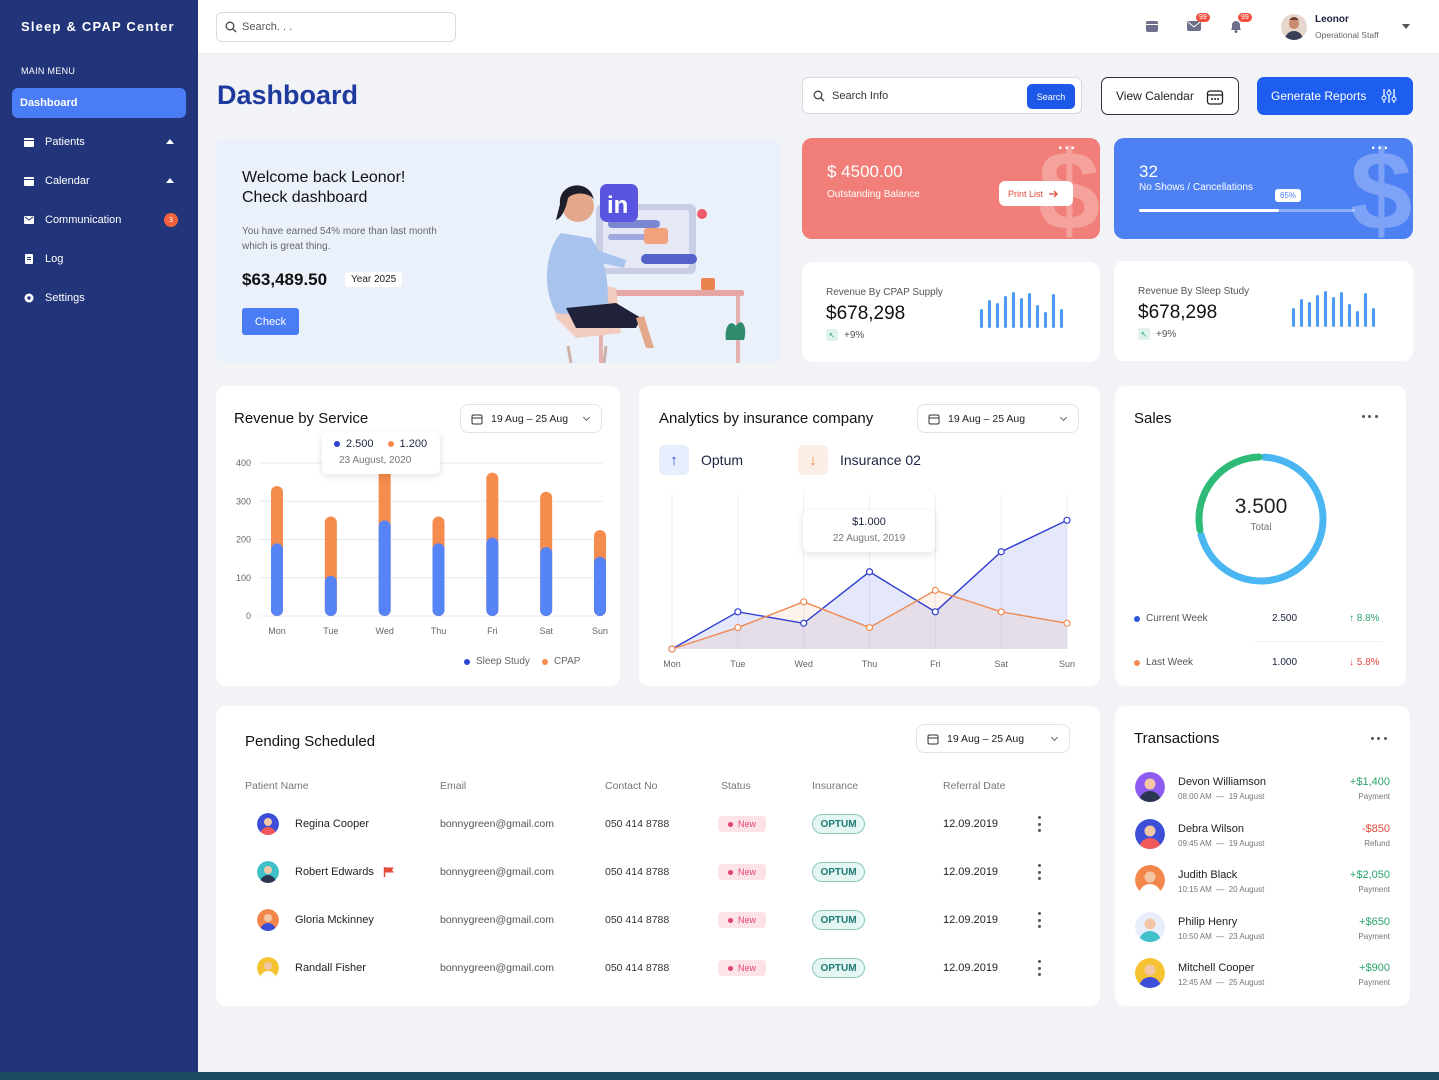  I want to click on user-name: Leonor, so click(1332, 19).